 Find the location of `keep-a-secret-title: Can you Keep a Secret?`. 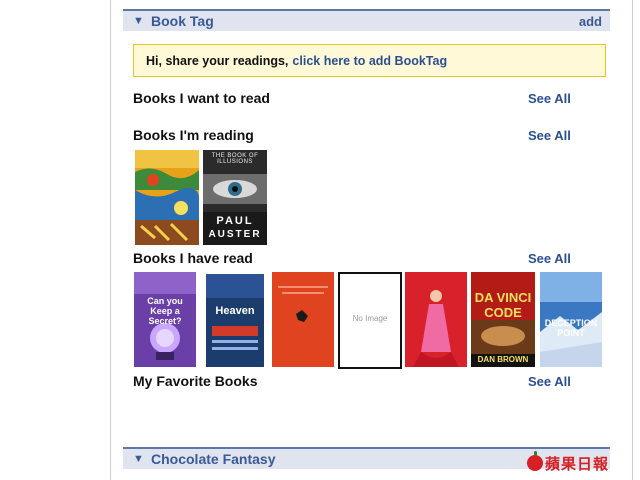

keep-a-secret-title: Can you Keep a Secret? is located at coordinates (165, 311).